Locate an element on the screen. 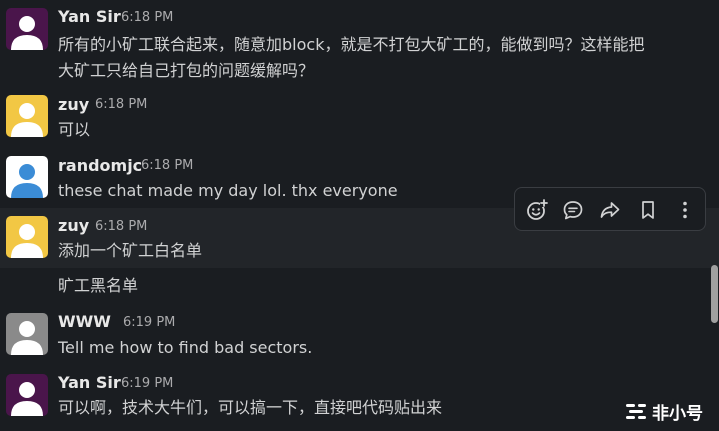  message-text: 添加一个矿工白名单 is located at coordinates (130, 251).